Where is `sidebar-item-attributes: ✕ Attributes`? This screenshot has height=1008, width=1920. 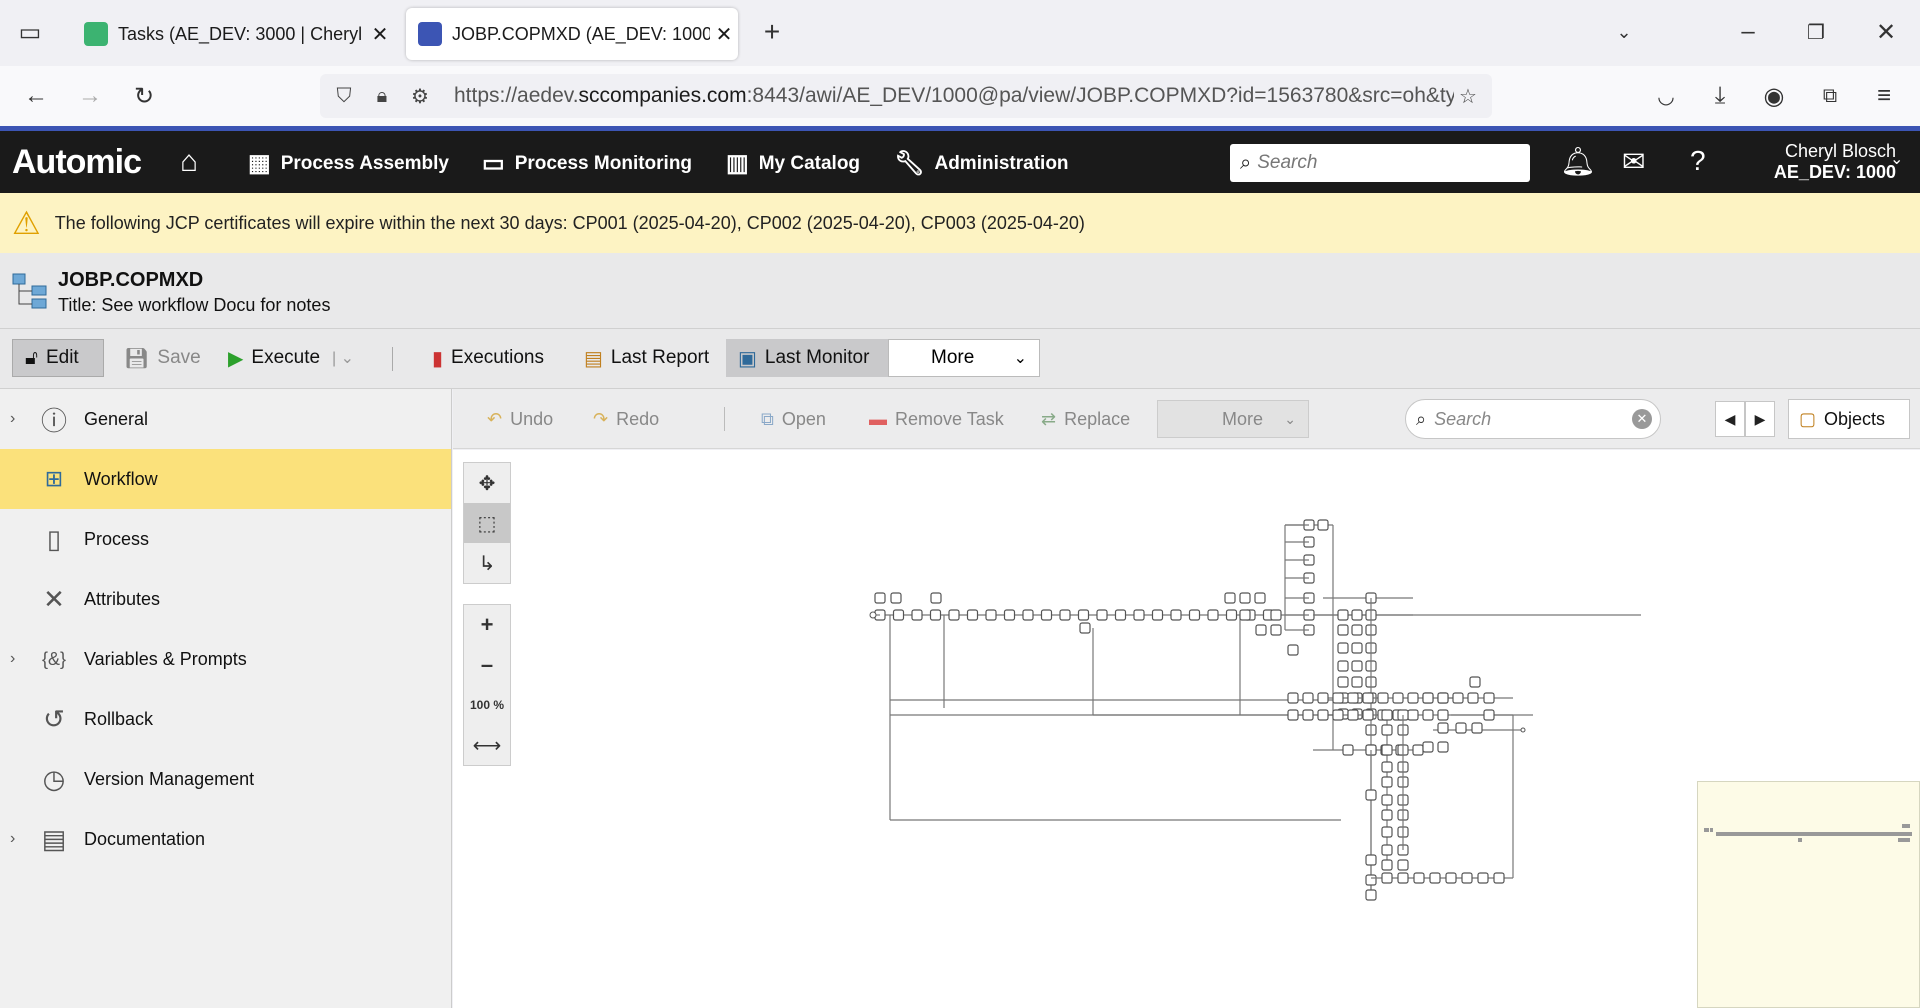
sidebar-item-attributes: ✕ Attributes is located at coordinates (225, 599).